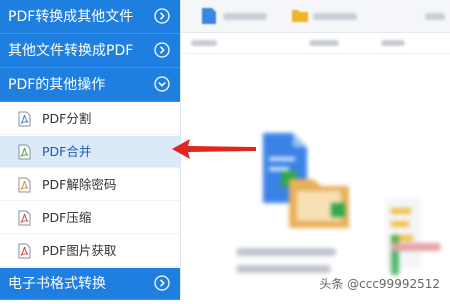  I want to click on category-pdf-to-other: PDF转换成其他文件, so click(90, 17).